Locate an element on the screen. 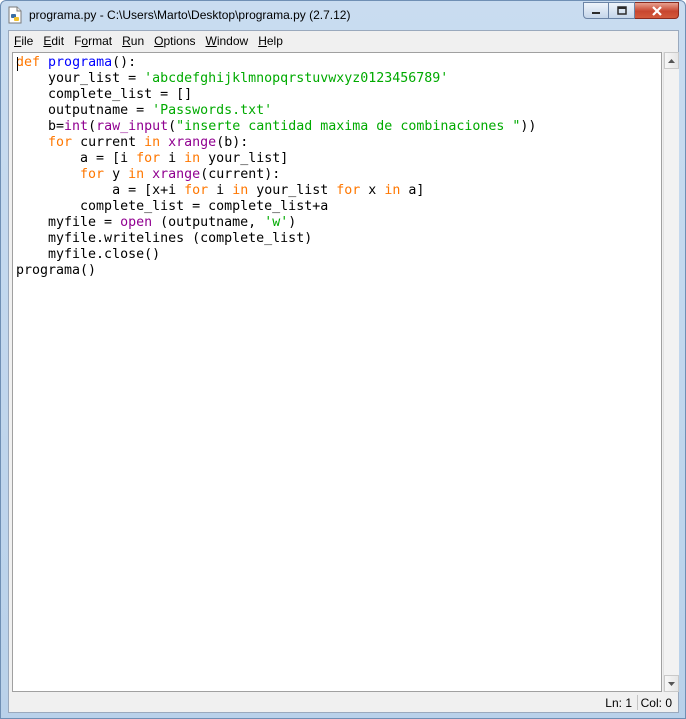  code-token: (): is located at coordinates (124, 62).